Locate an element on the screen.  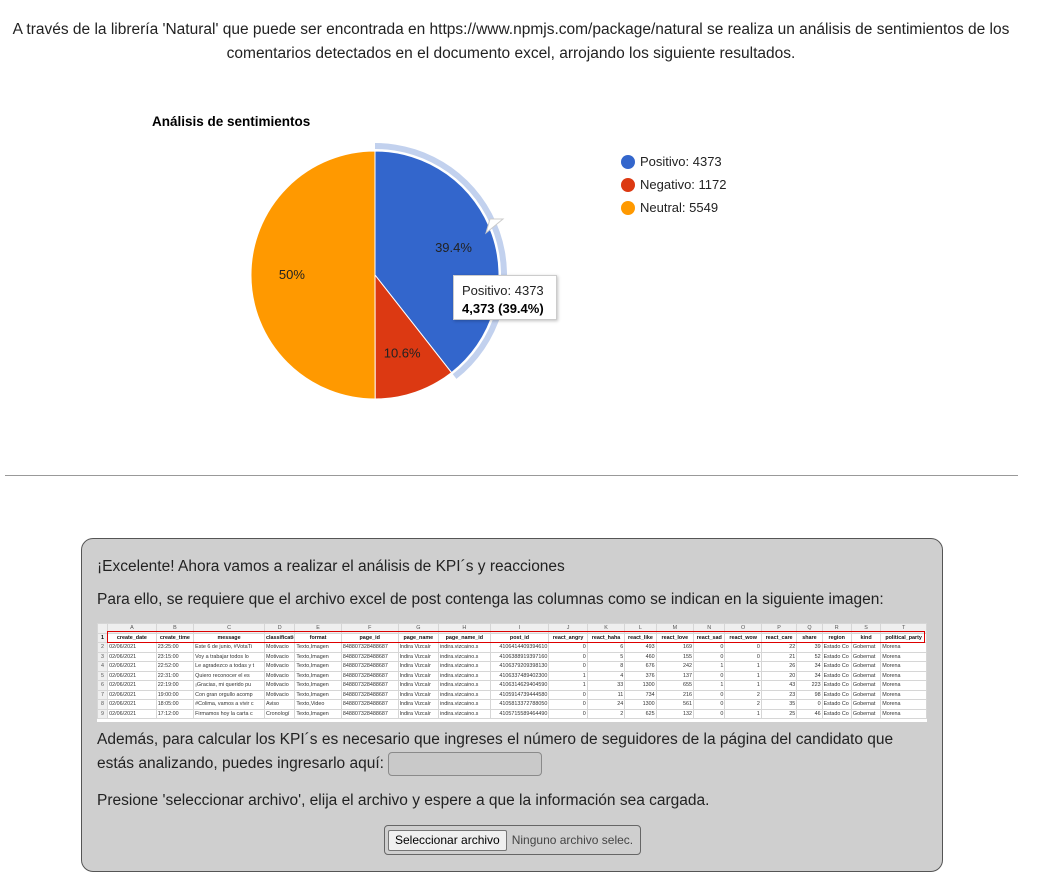
table-cell: 35 is located at coordinates (779, 704).